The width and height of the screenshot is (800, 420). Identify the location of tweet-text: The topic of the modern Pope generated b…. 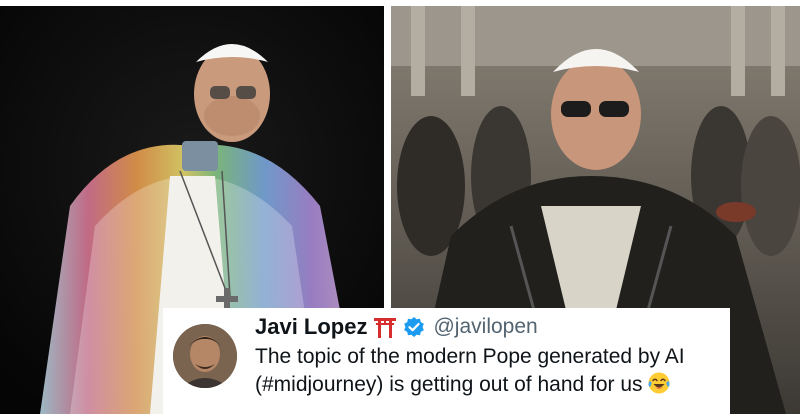
(490, 373).